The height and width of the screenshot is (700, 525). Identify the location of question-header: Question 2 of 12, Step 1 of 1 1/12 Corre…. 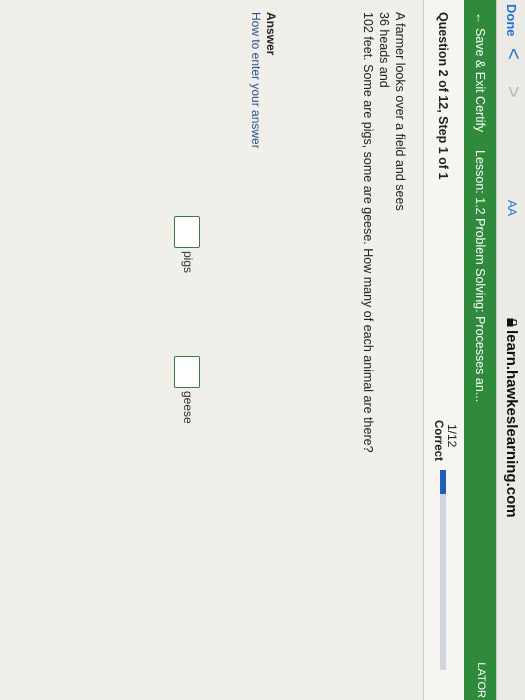
(443, 350).